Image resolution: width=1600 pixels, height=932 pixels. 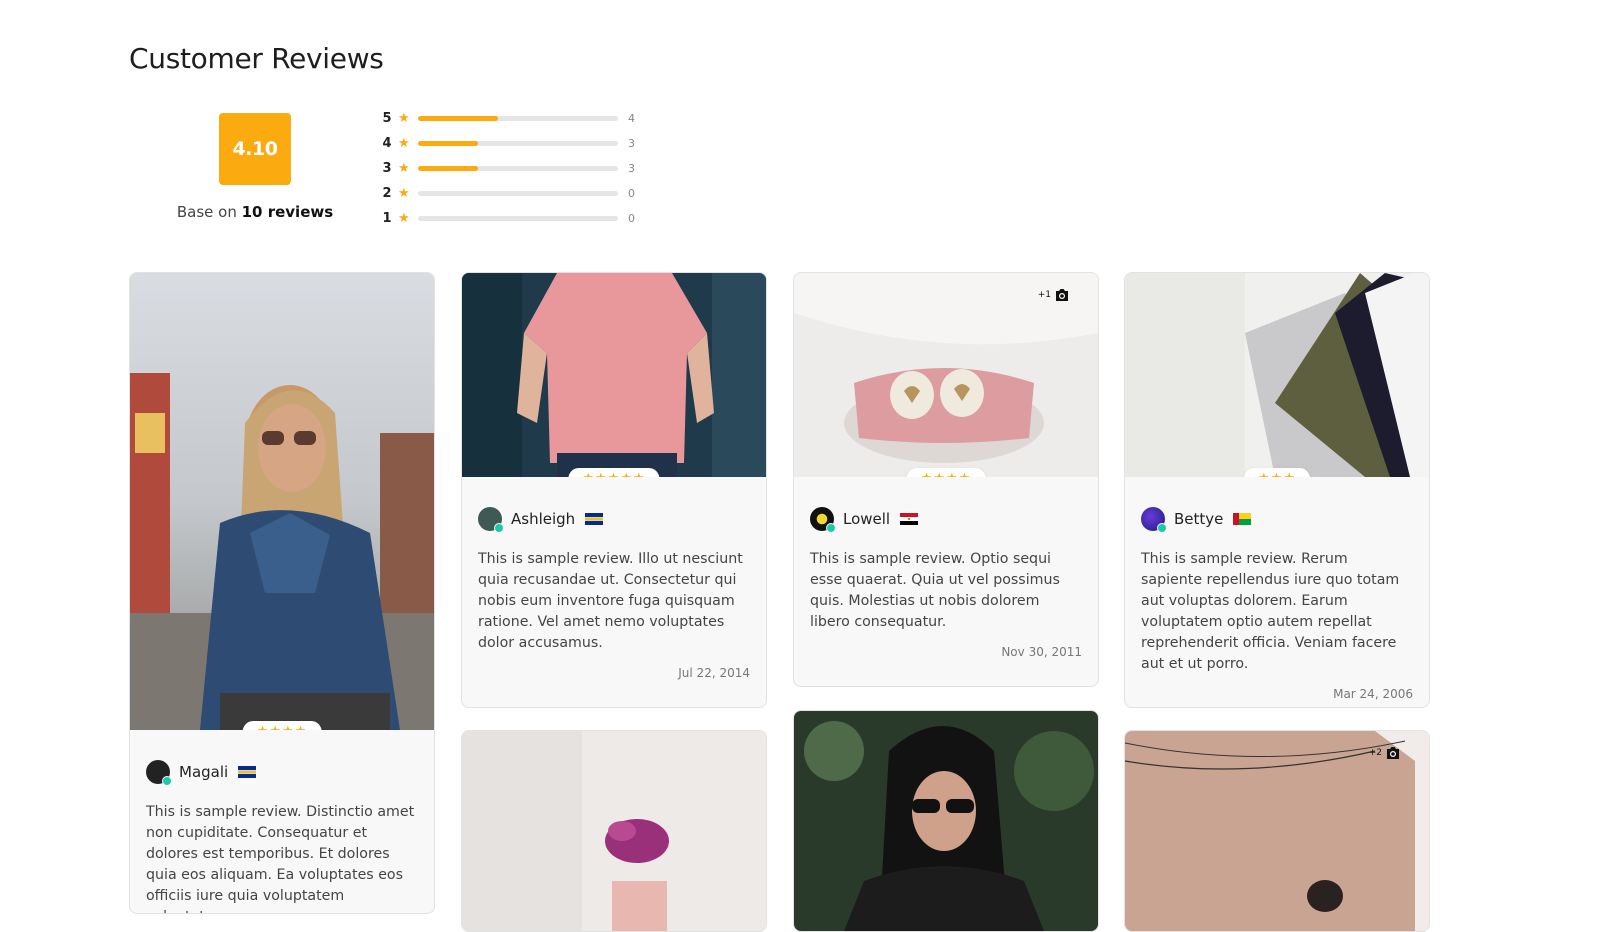 I want to click on review-count: 10 reviews, so click(x=287, y=212).